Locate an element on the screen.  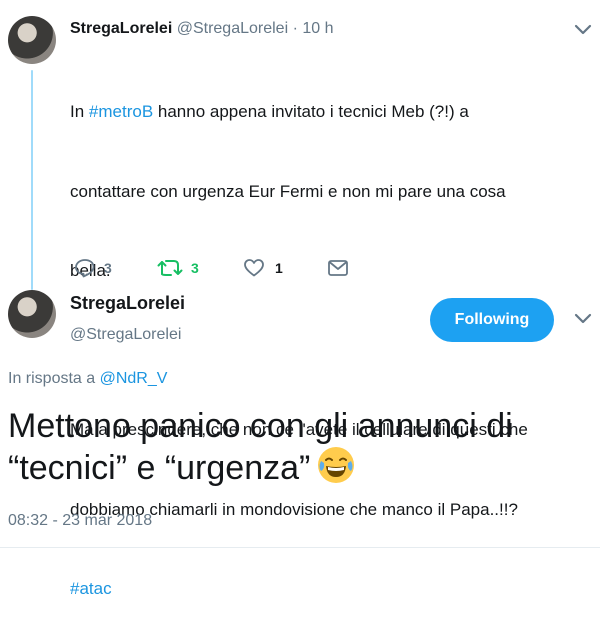
text-segment: “tecnici” e “urgenza” is located at coordinates (159, 468).